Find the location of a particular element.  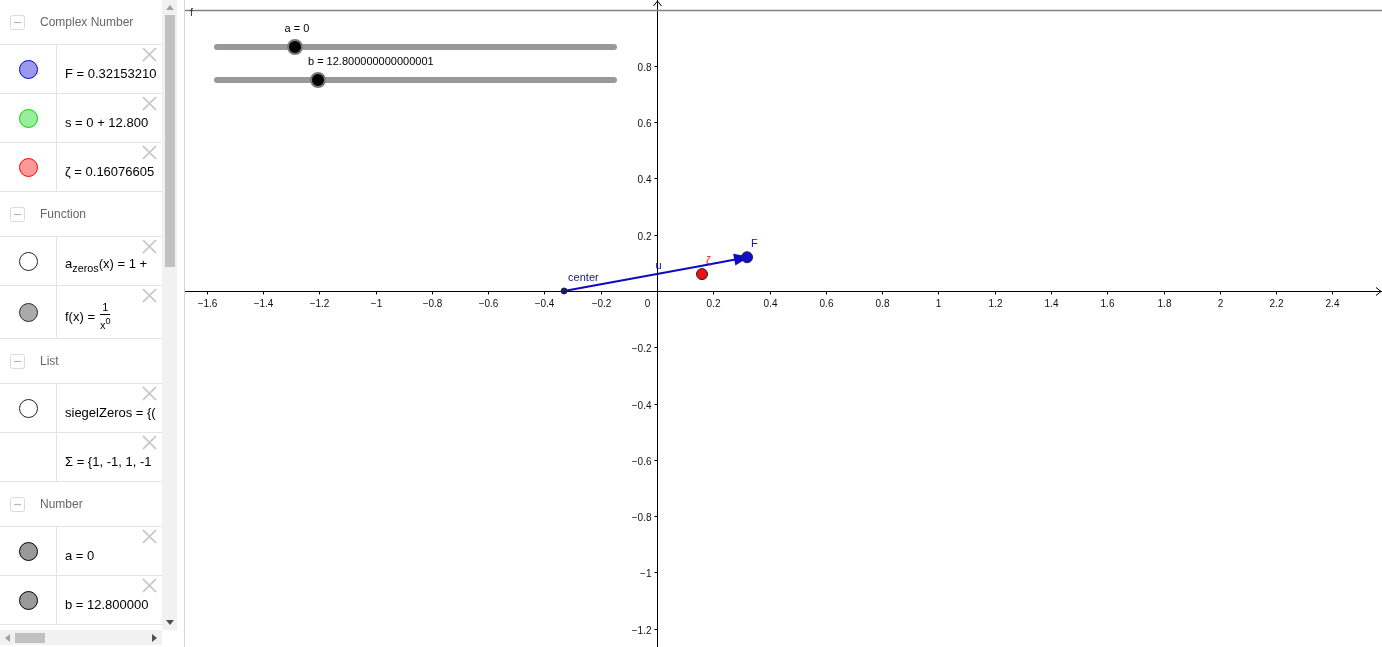

tick-label: −1.6 is located at coordinates (207, 303).